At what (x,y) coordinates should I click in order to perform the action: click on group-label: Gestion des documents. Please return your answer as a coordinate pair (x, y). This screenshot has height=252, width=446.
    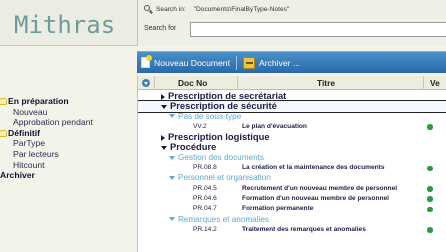
    Looking at the image, I should click on (216, 158).